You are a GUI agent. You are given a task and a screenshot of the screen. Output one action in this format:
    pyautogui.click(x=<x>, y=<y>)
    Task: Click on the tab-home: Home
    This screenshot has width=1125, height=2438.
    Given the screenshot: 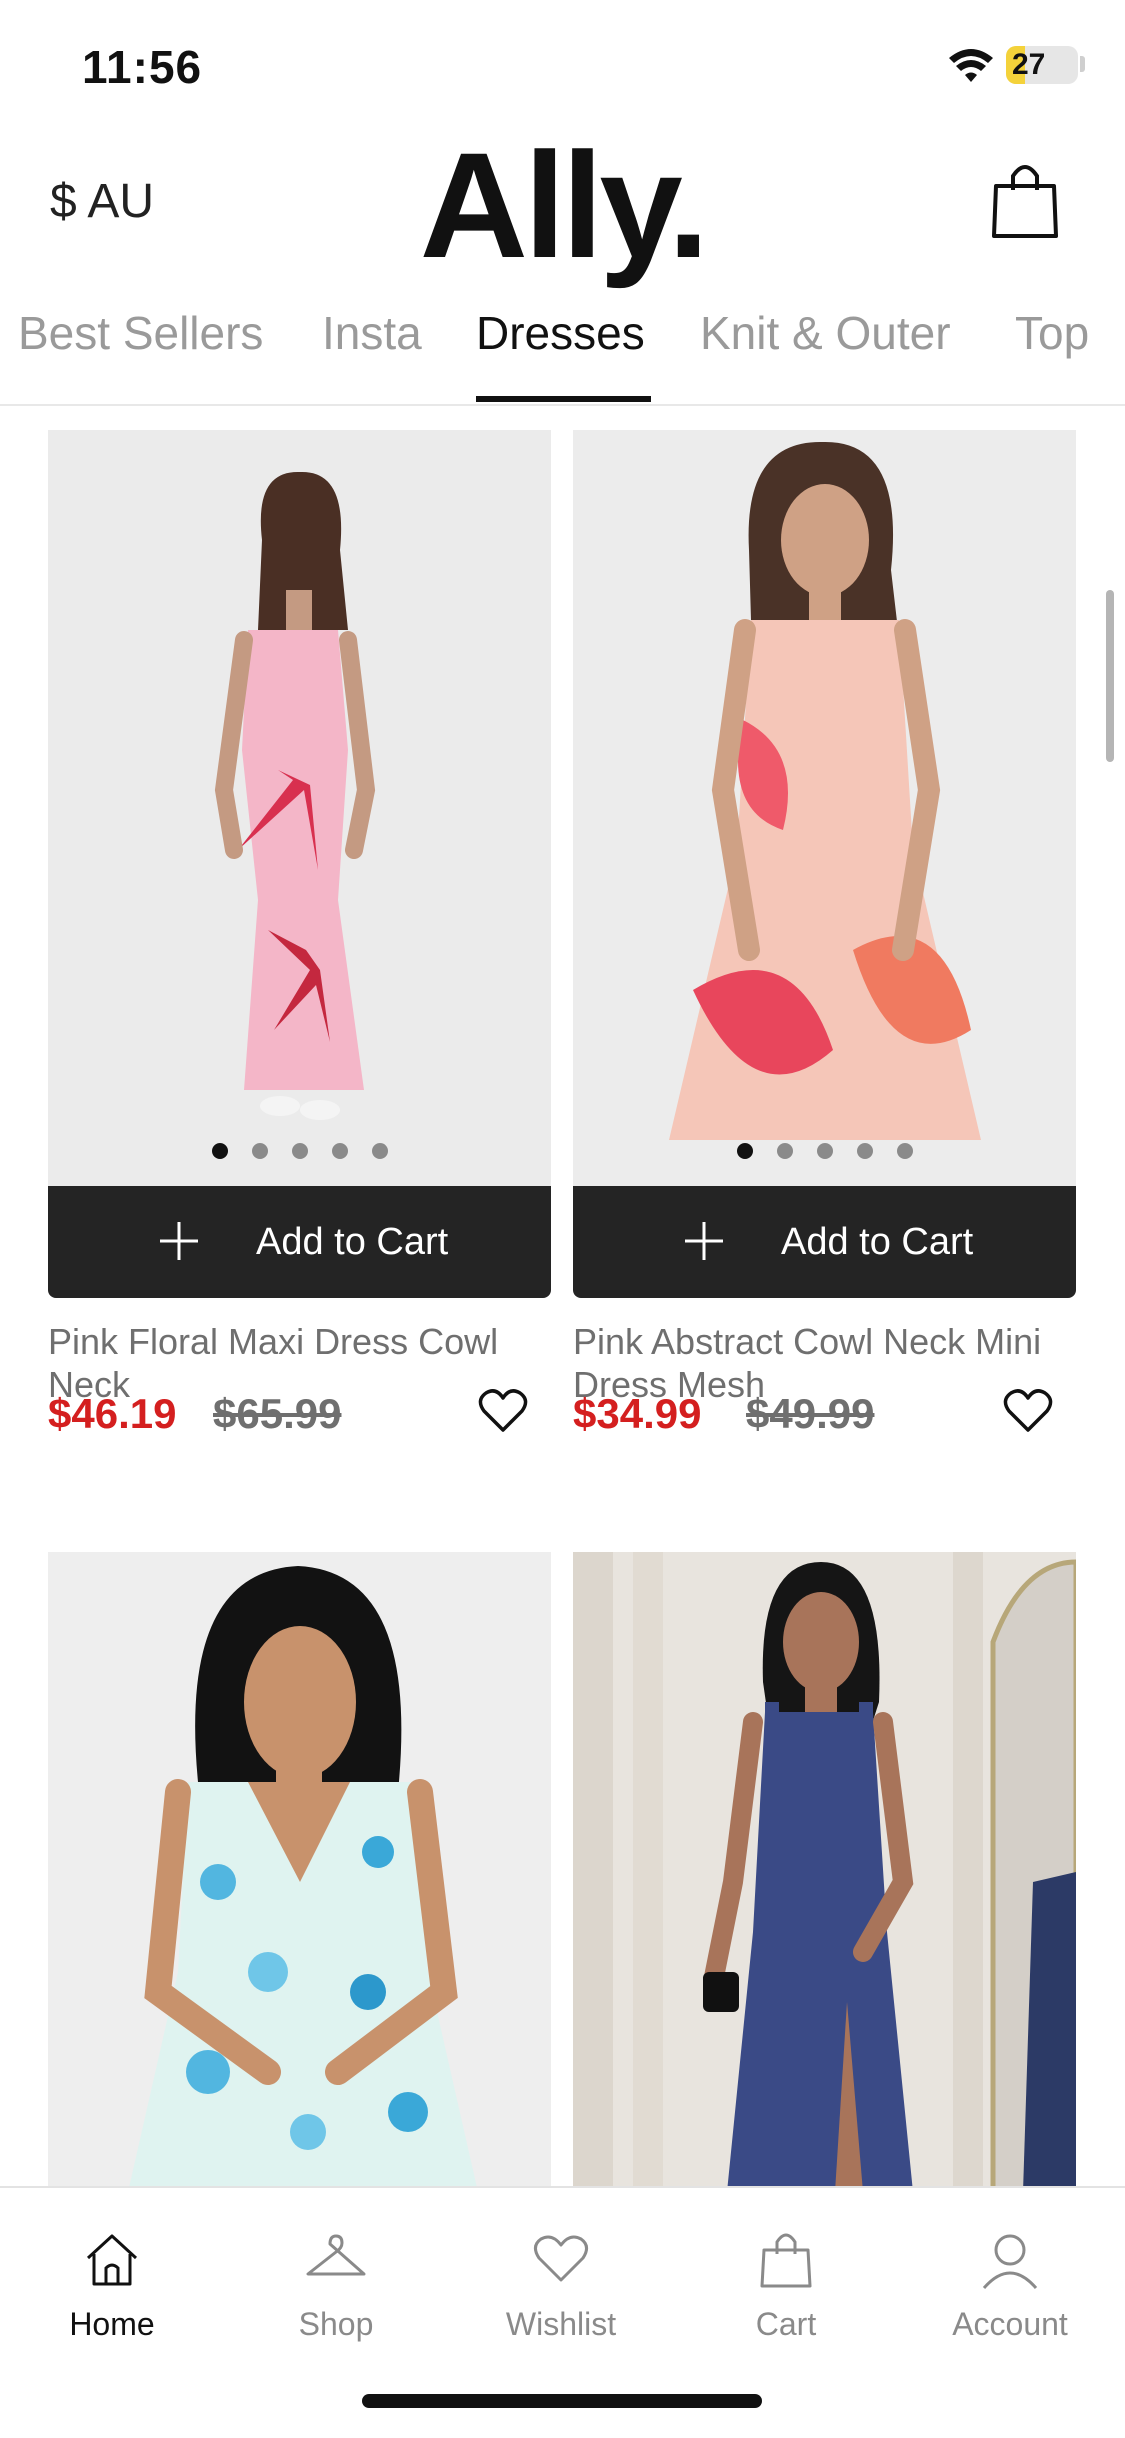 What is the action you would take?
    pyautogui.click(x=112, y=2285)
    